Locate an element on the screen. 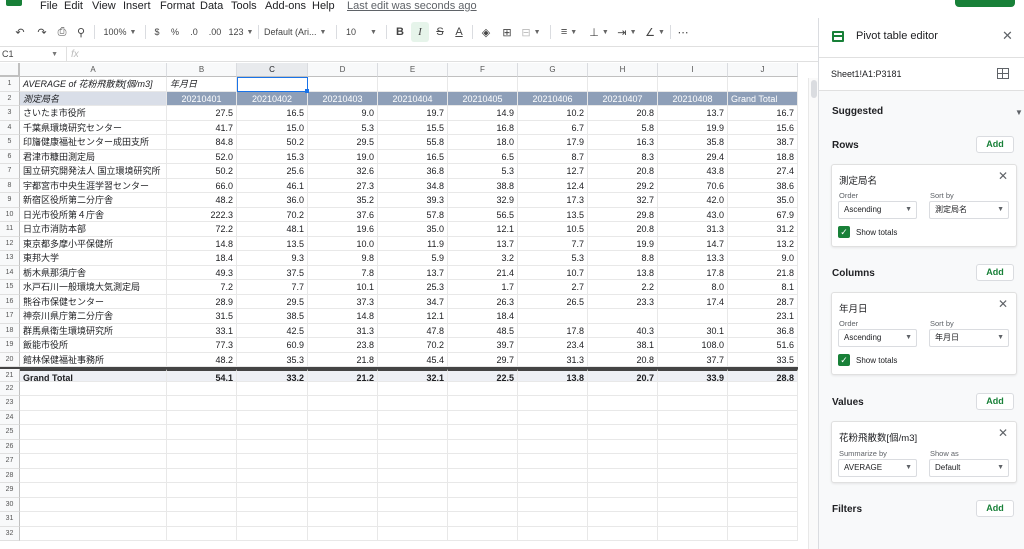 This screenshot has width=1024, height=549. cell: 10.7 is located at coordinates (553, 272).